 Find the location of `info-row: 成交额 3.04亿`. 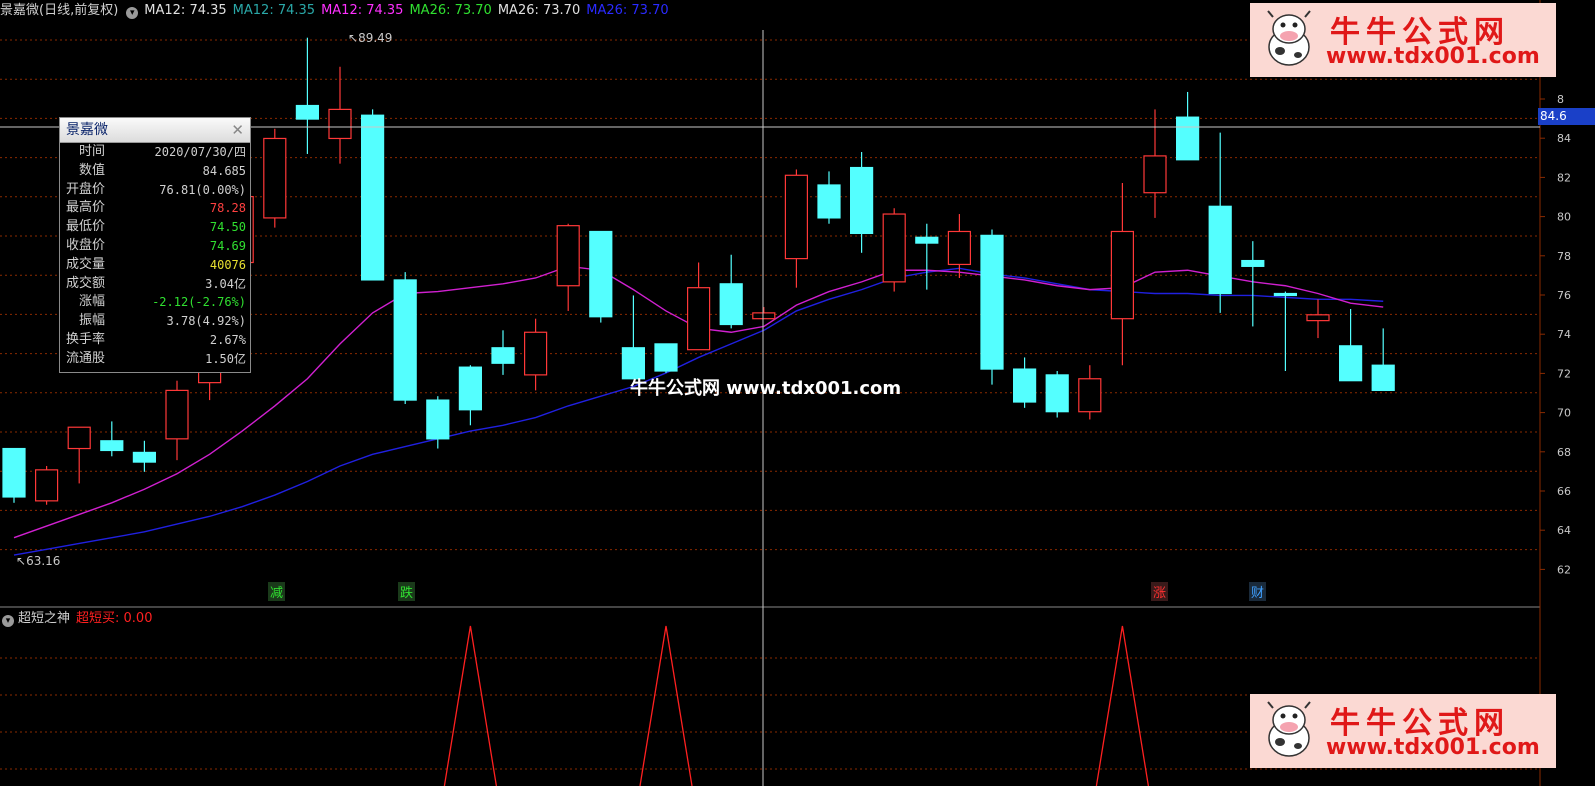

info-row: 成交额 3.04亿 is located at coordinates (155, 284).